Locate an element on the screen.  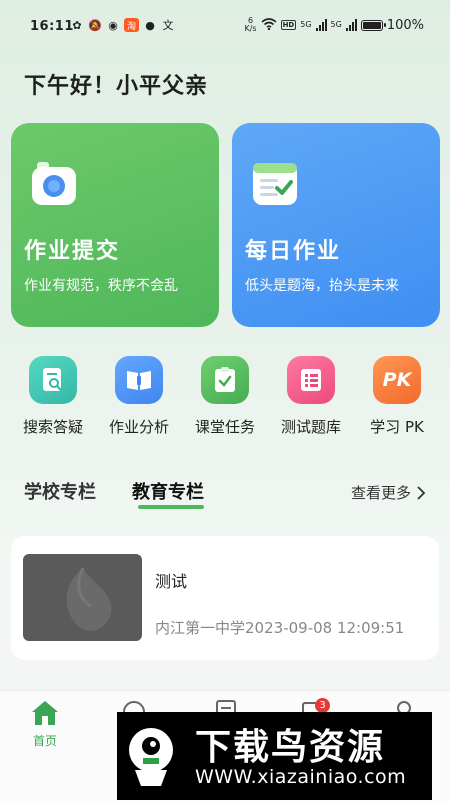
placeholder-logo-icon is located at coordinates (89, 599).